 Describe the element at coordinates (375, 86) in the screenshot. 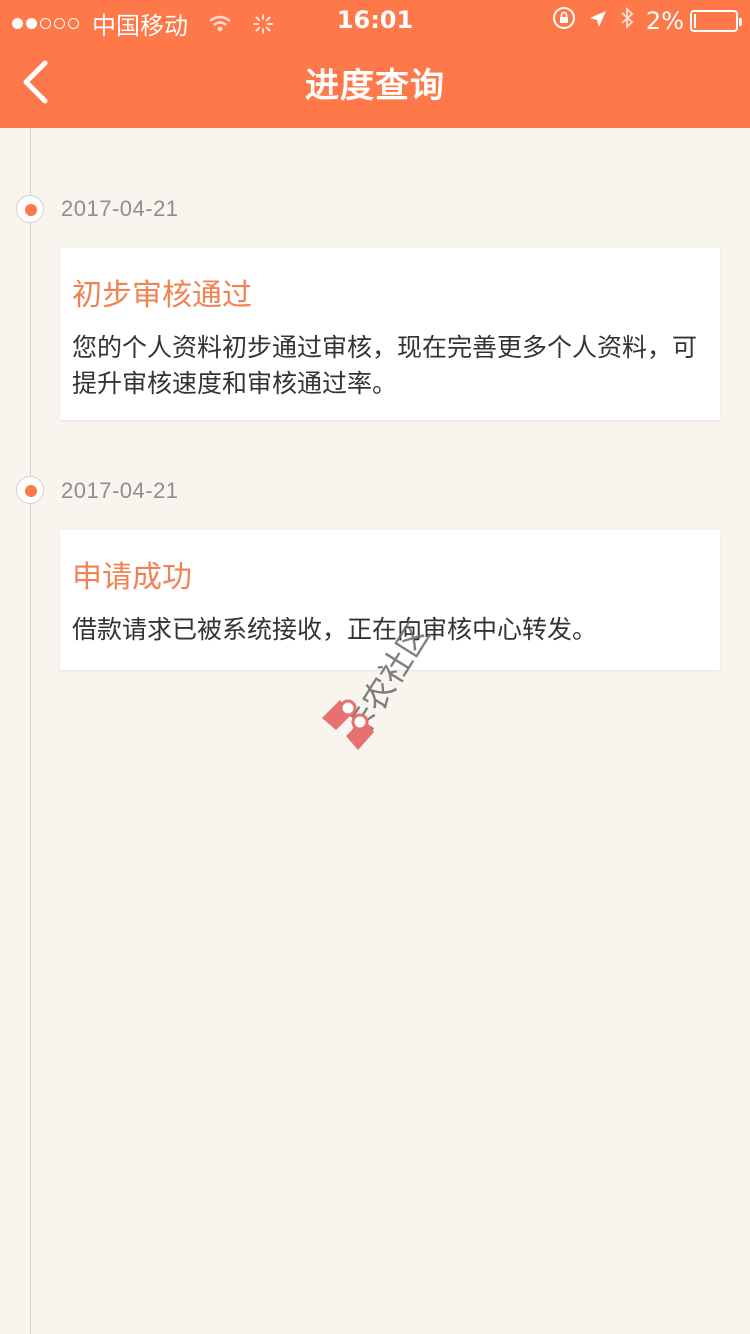

I see `page-title: 进度查询` at that location.